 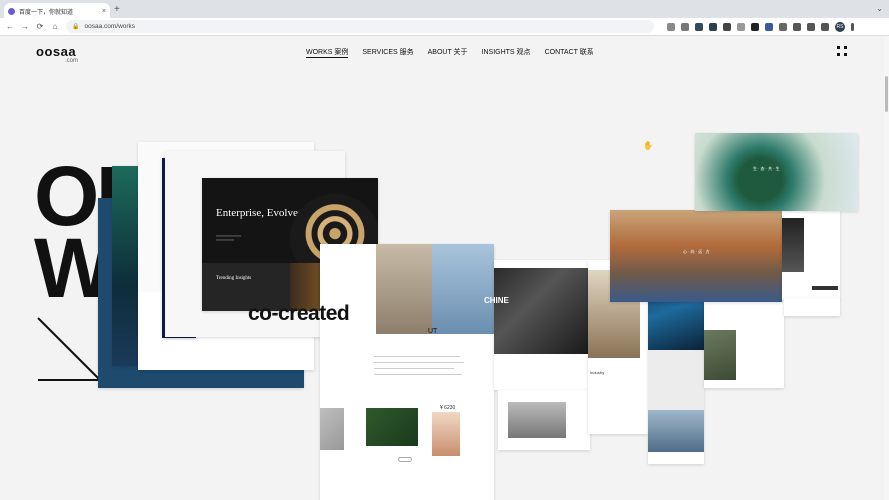 What do you see at coordinates (506, 52) in the screenshot?
I see `nav-insights: INSIGHTS 观点` at bounding box center [506, 52].